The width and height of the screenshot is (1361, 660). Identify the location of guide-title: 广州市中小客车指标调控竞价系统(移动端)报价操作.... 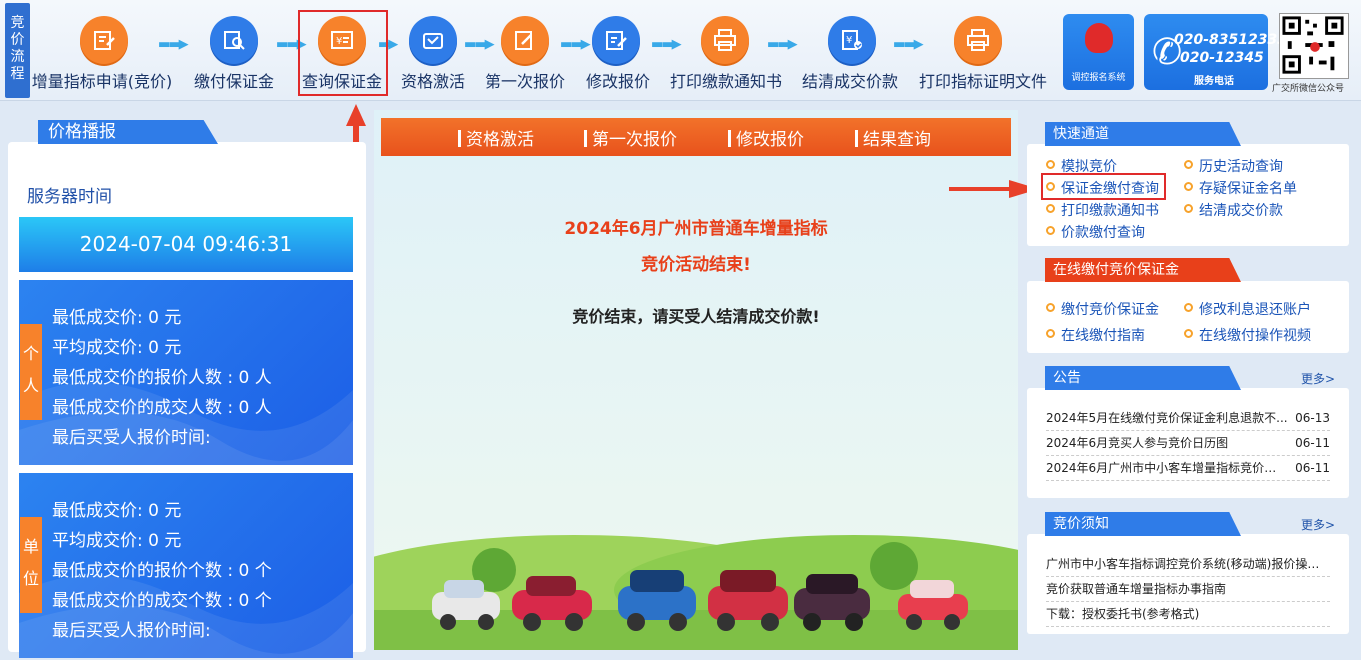
(1188, 564).